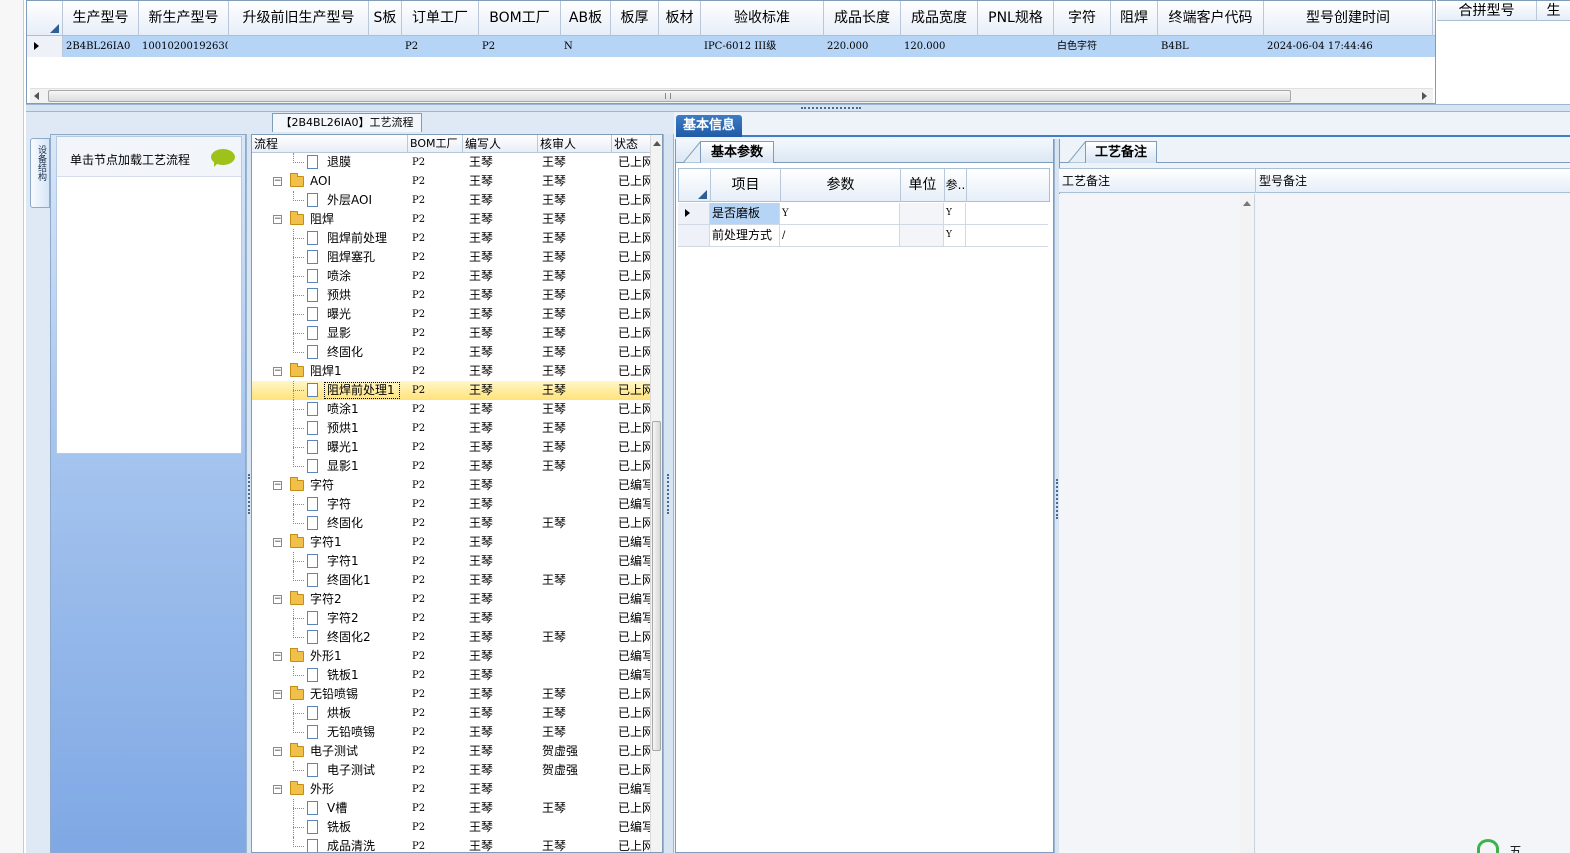 The width and height of the screenshot is (1570, 853). Describe the element at coordinates (862, 18) in the screenshot. I see `col-header: 成品长度` at that location.